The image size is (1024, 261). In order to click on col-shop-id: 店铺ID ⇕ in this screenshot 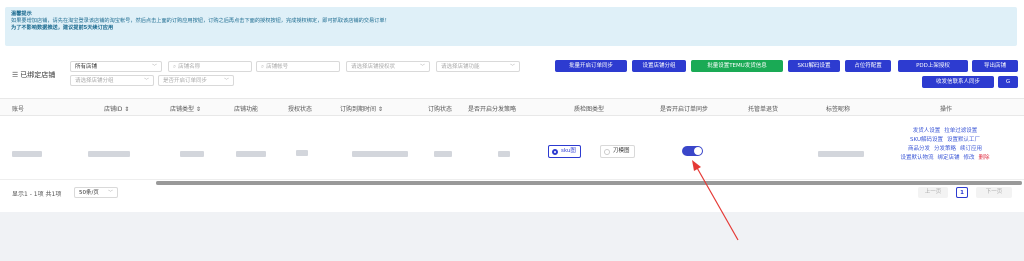, I will do `click(116, 108)`.